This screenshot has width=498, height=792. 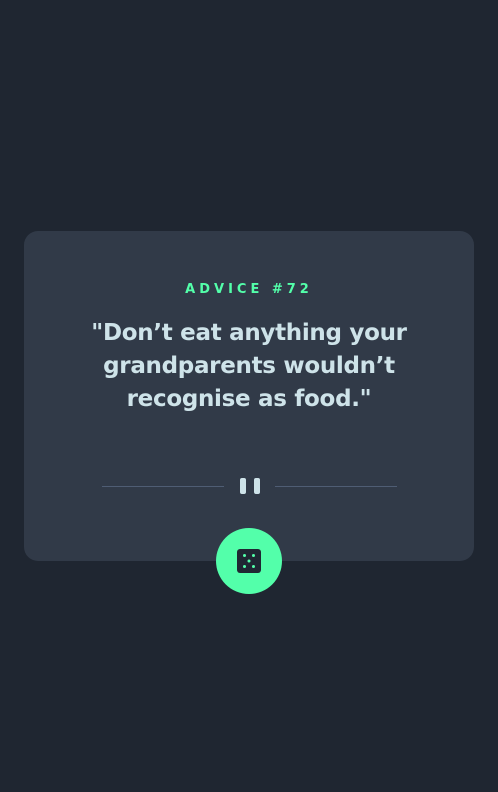 What do you see at coordinates (163, 486) in the screenshot?
I see `divider-line-left` at bounding box center [163, 486].